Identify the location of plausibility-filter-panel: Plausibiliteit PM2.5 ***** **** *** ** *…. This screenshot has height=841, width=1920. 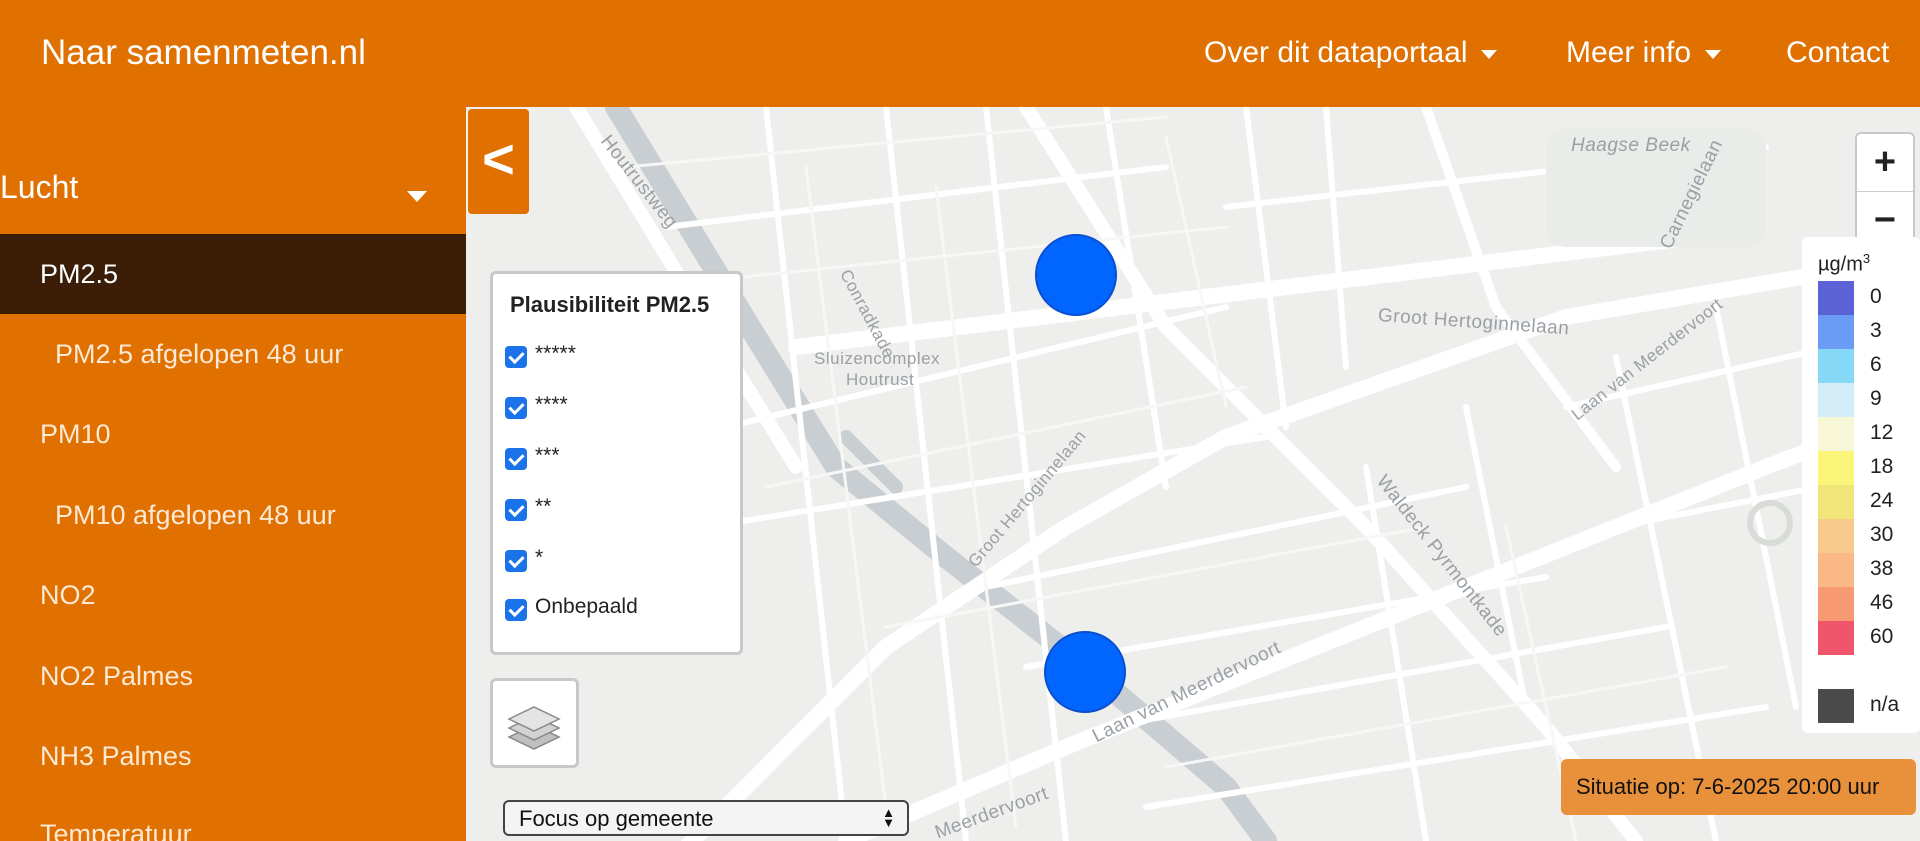
(616, 463).